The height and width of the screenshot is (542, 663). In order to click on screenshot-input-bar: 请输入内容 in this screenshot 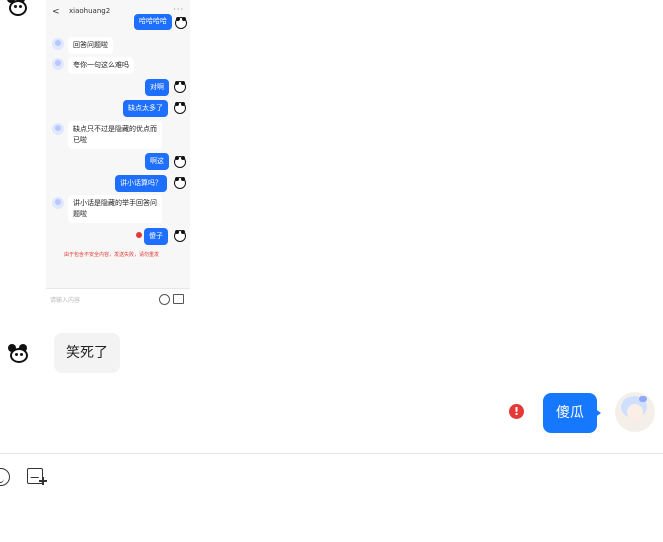, I will do `click(118, 299)`.